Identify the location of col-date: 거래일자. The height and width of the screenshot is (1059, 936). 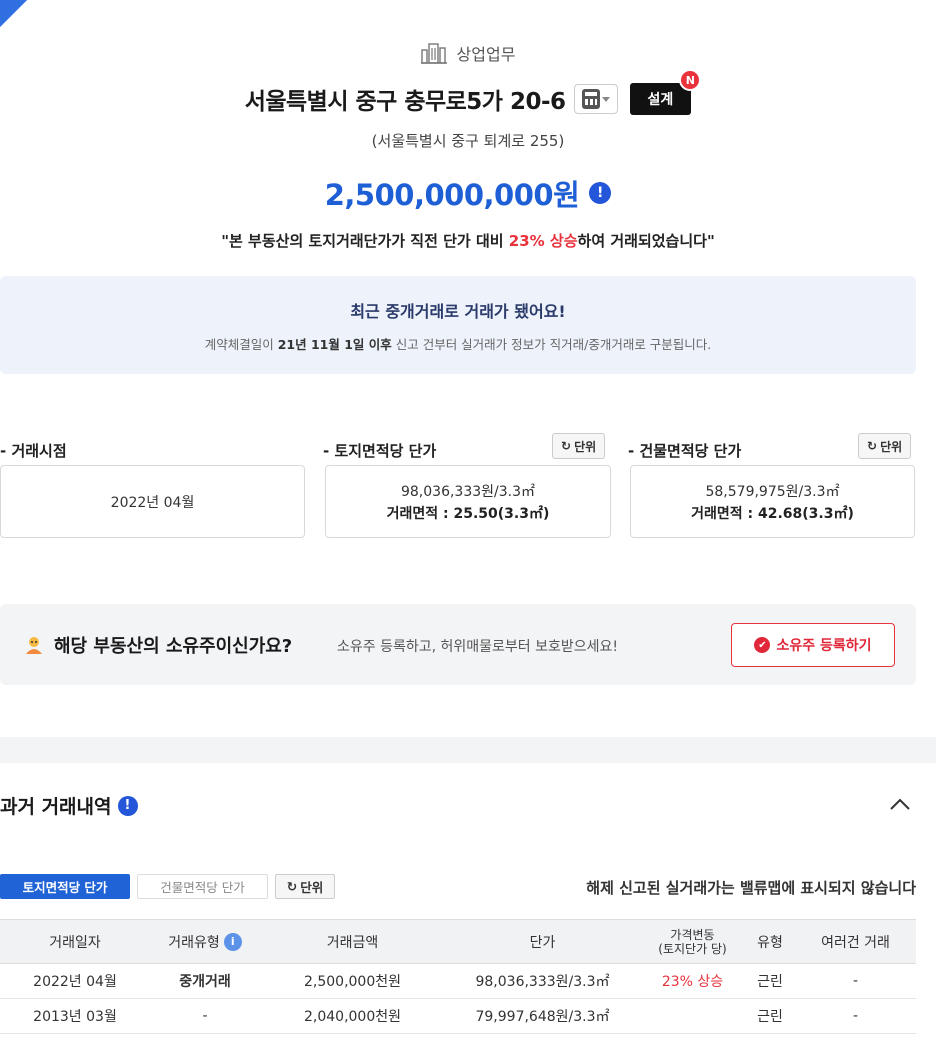
(75, 941).